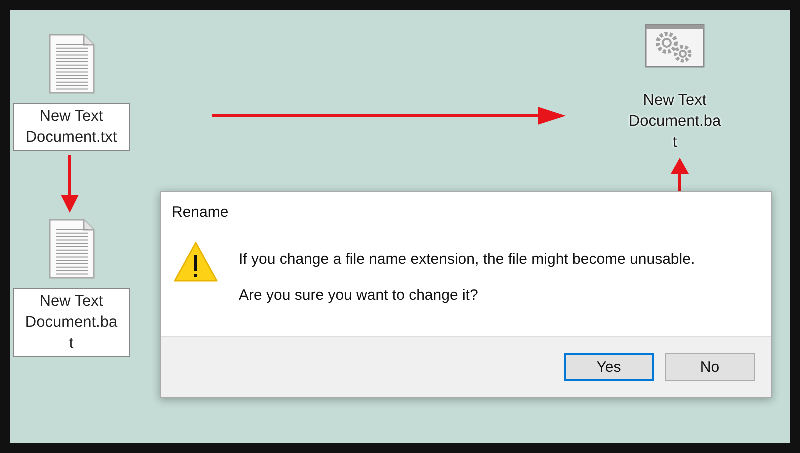 The height and width of the screenshot is (453, 800). Describe the element at coordinates (675, 122) in the screenshot. I see `icon-label: New Text Document.ba t` at that location.